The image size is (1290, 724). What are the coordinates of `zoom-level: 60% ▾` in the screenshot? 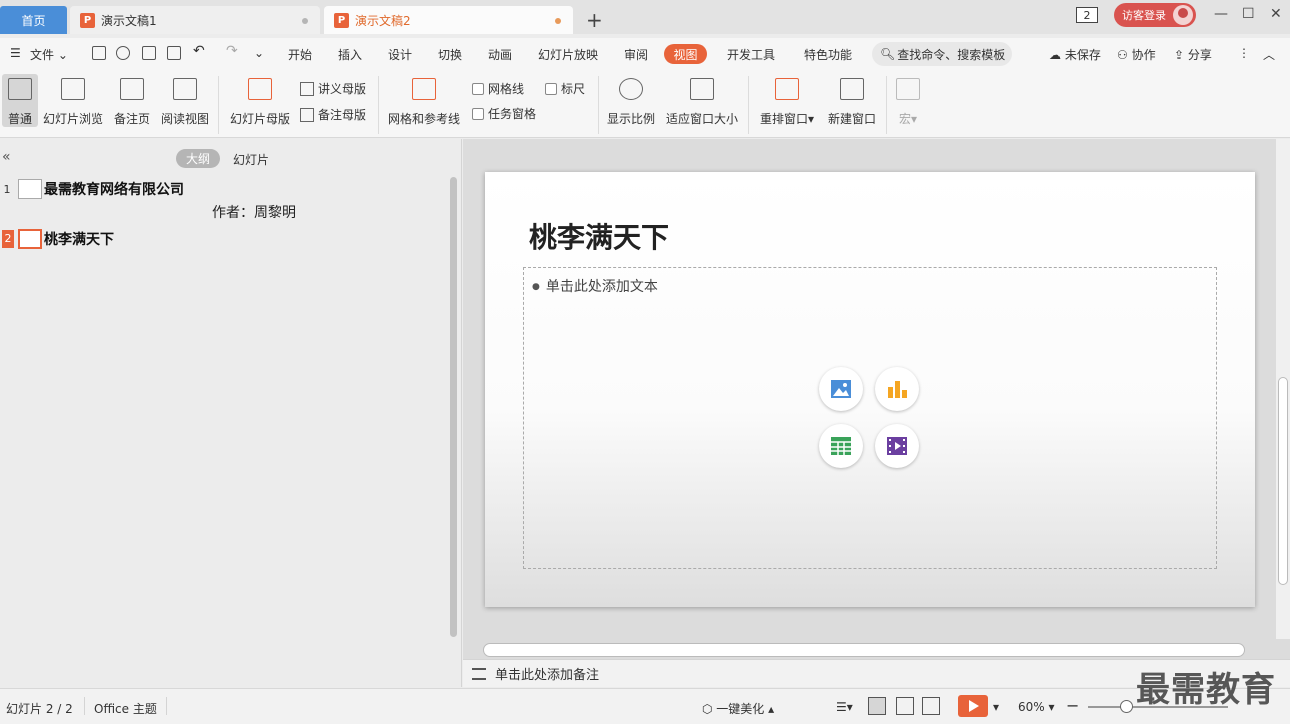 It's located at (1036, 707).